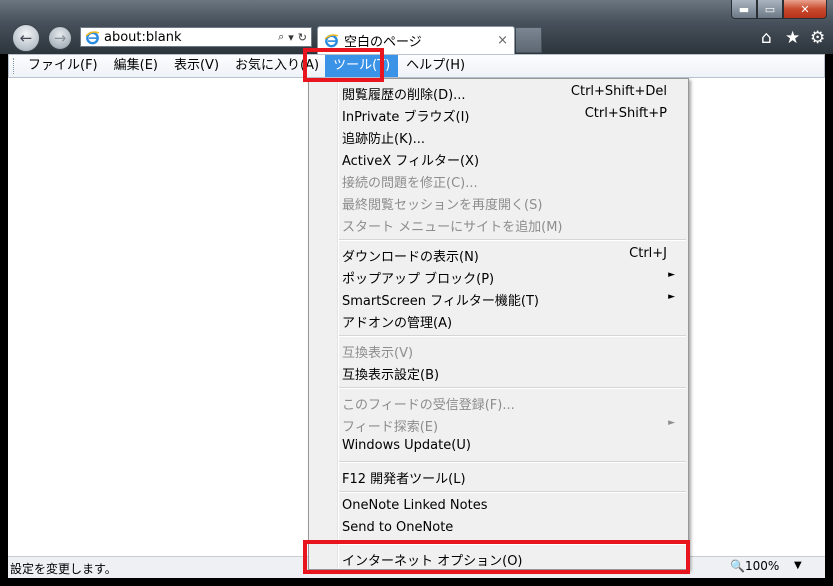  I want to click on menu-item-f12-devtools: F12 開発者ツール(L), so click(496, 476).